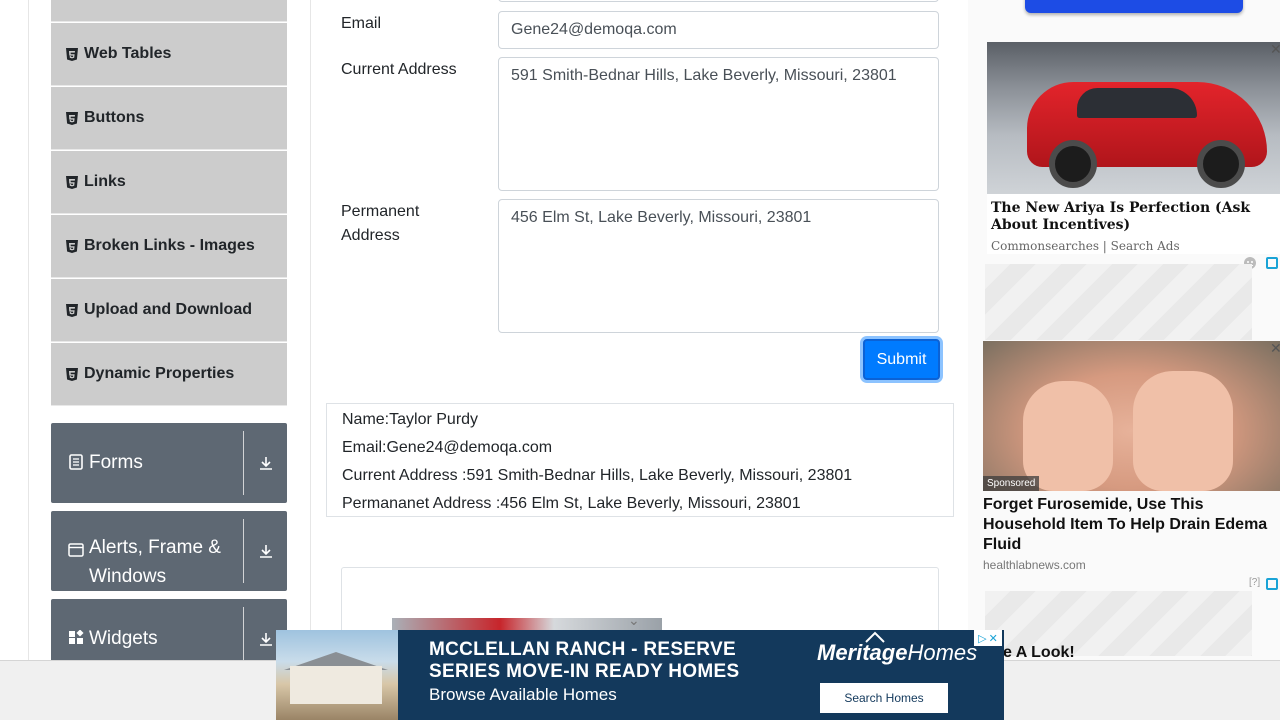 This screenshot has width=1280, height=720. I want to click on permanent-address-label: Permanent Address, so click(380, 223).